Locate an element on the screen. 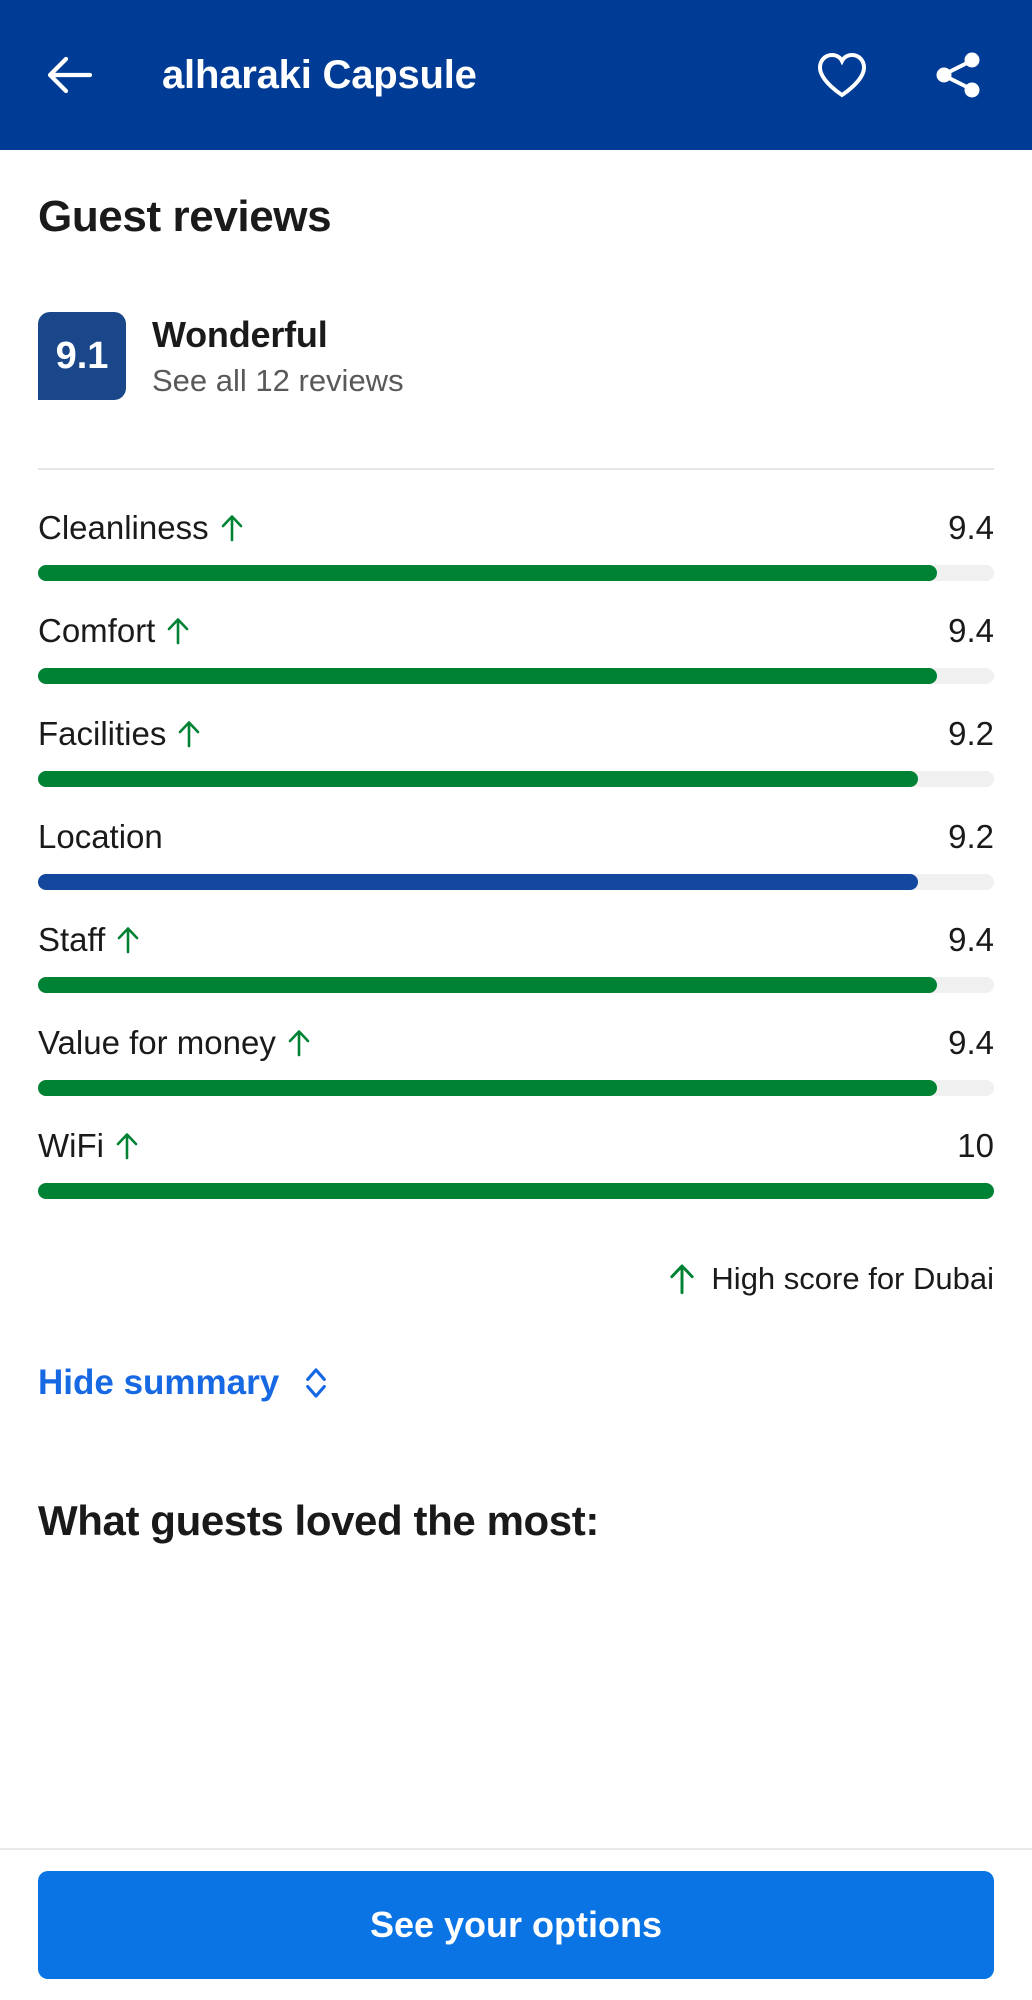  rating-label: Cleanliness is located at coordinates (123, 527).